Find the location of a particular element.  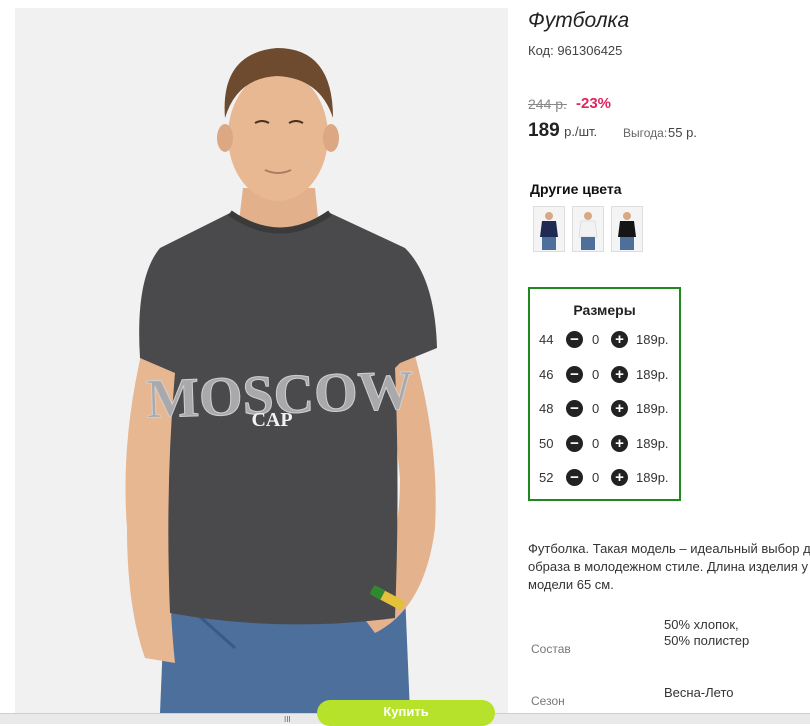

buy-button: Купить is located at coordinates (406, 713).